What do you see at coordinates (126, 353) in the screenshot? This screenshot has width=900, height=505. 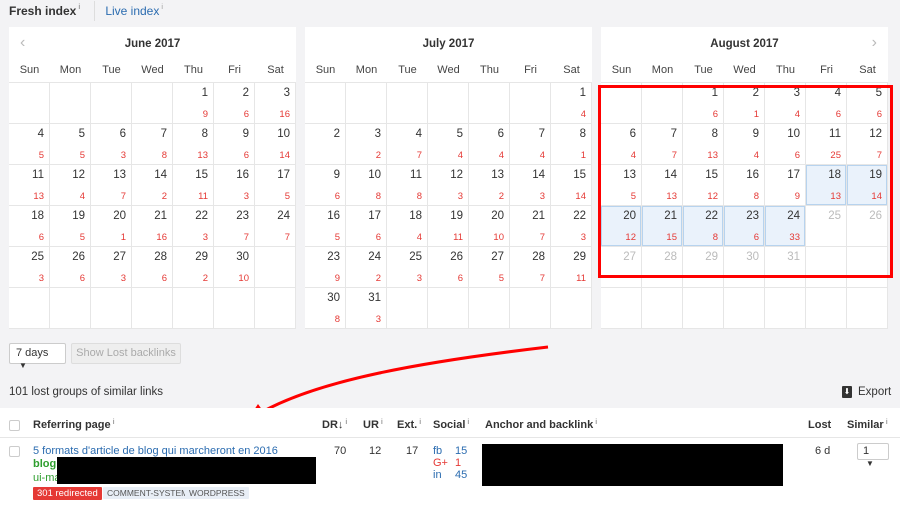 I see `show-lost-backlinks-button: Show Lost backlinks` at bounding box center [126, 353].